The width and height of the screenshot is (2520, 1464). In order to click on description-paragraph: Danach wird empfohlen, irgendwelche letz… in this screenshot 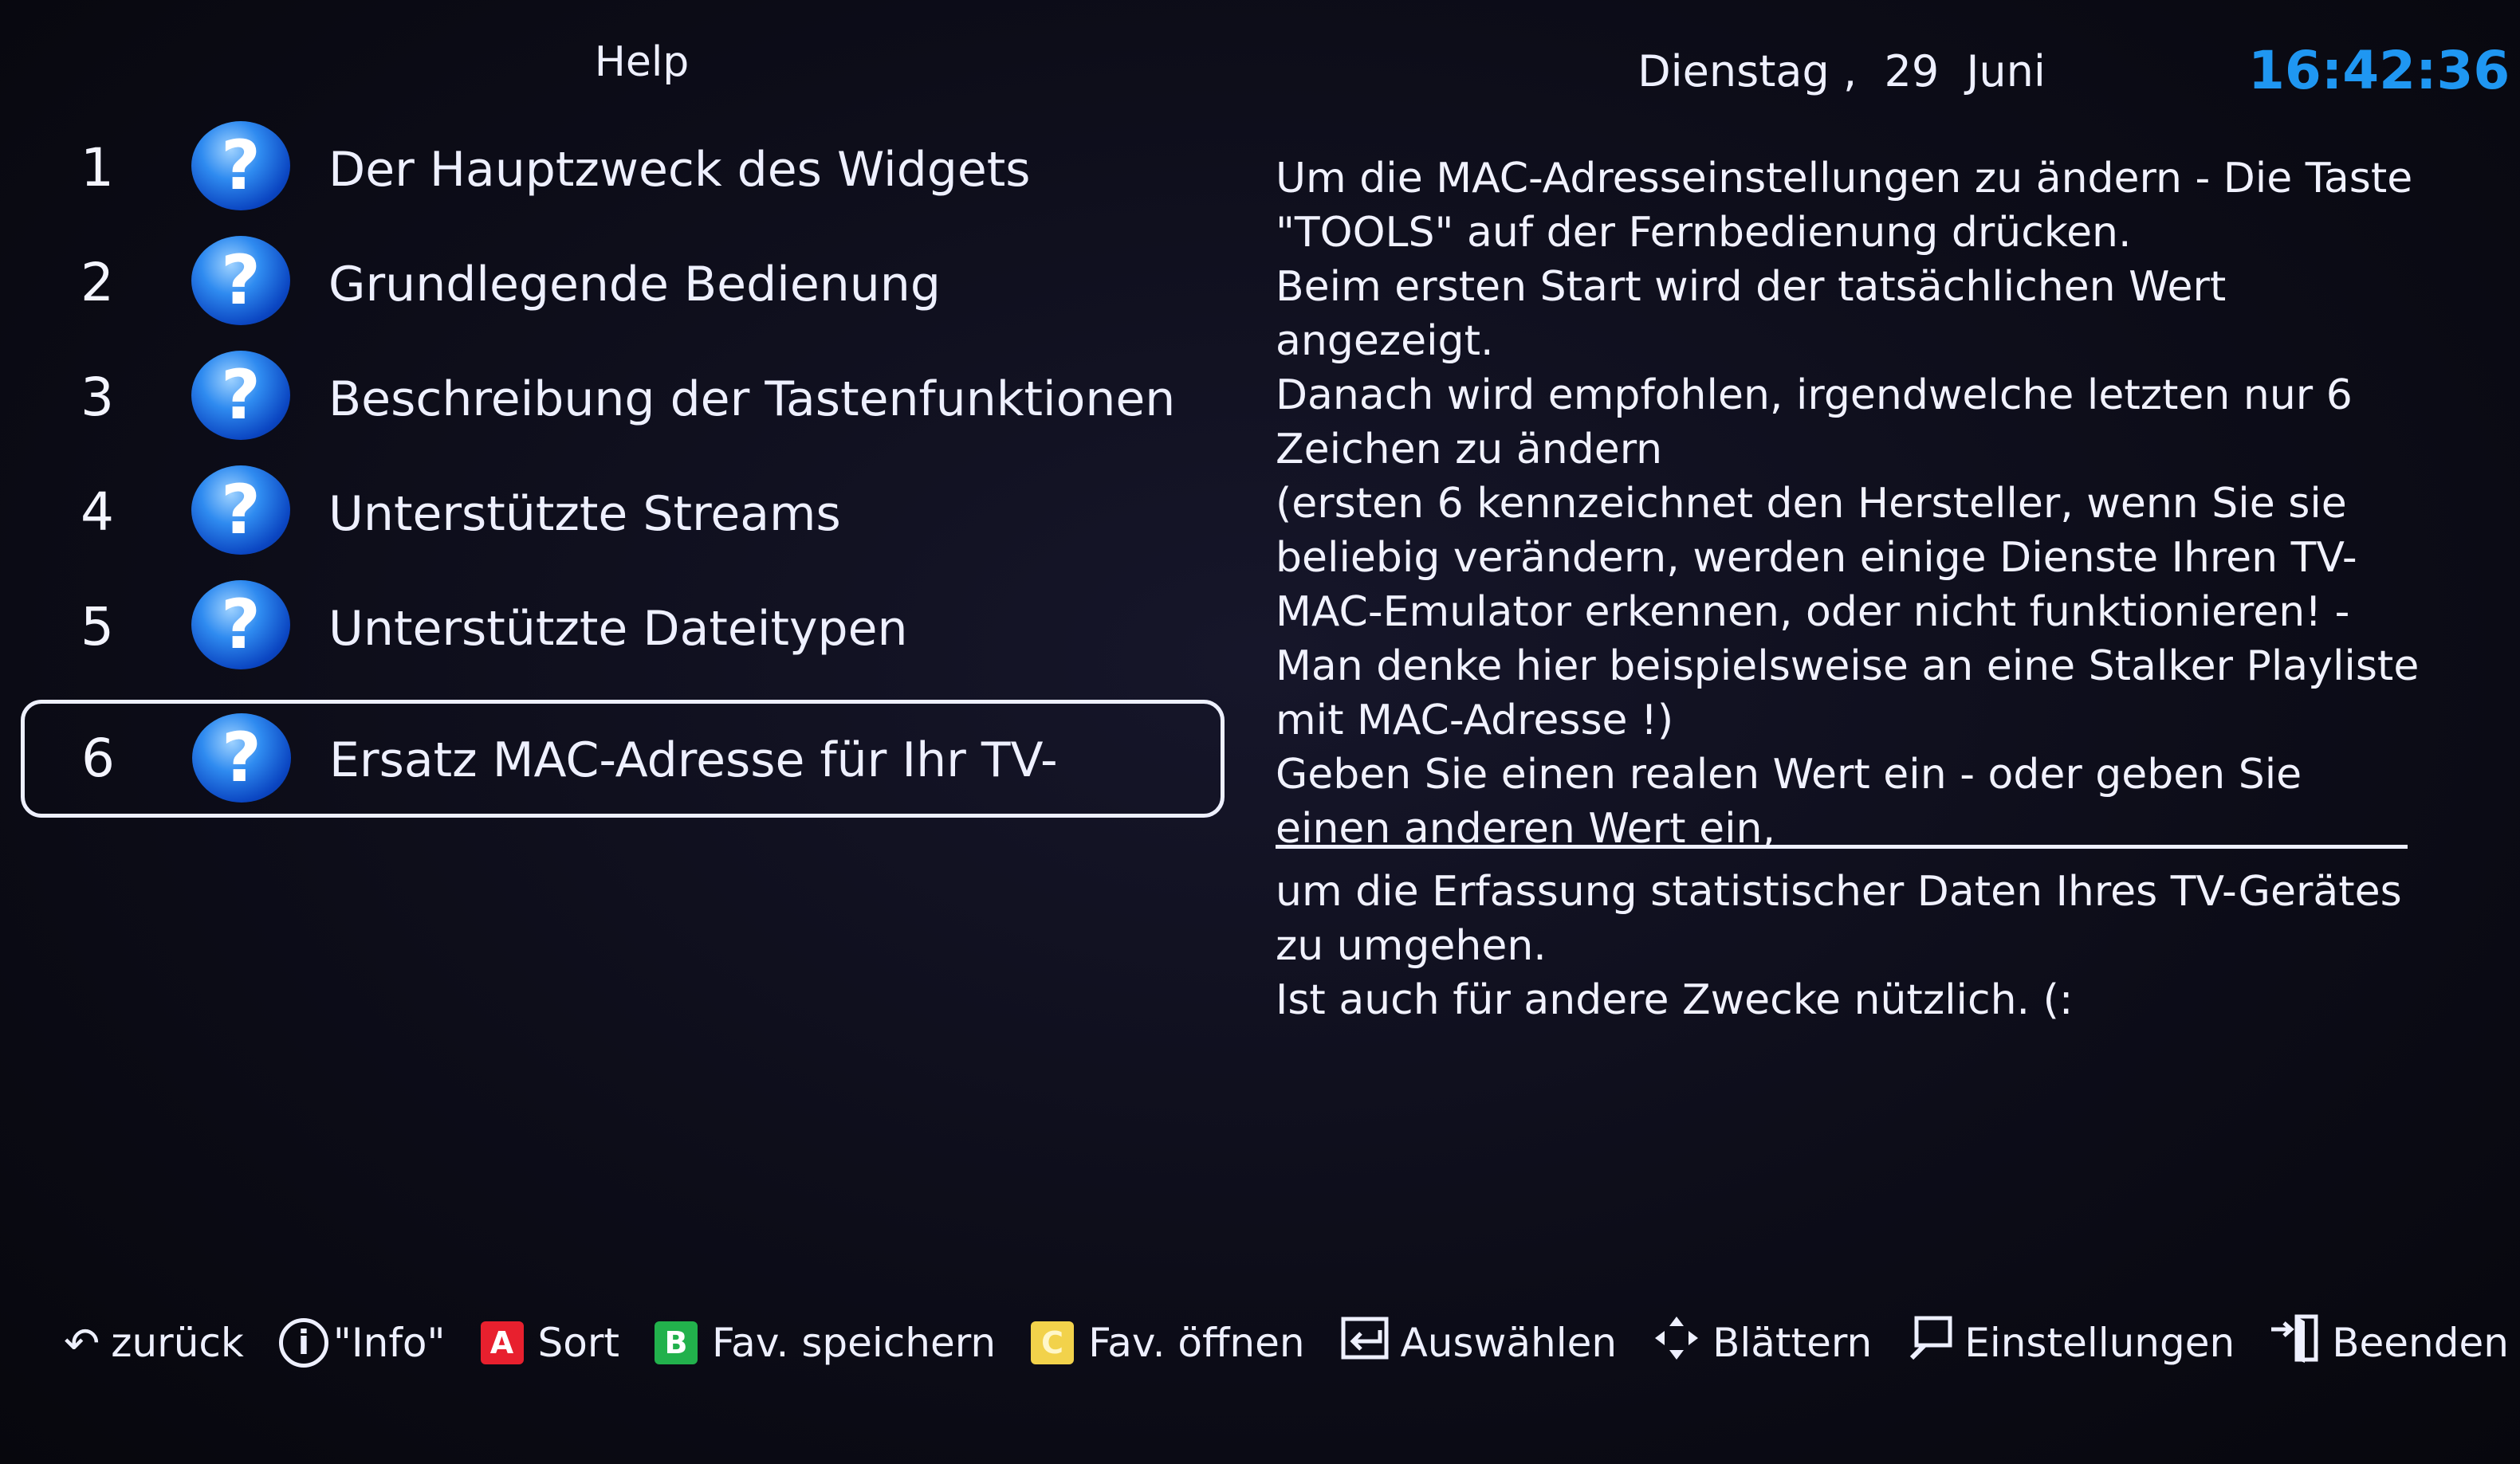, I will do `click(1814, 422)`.